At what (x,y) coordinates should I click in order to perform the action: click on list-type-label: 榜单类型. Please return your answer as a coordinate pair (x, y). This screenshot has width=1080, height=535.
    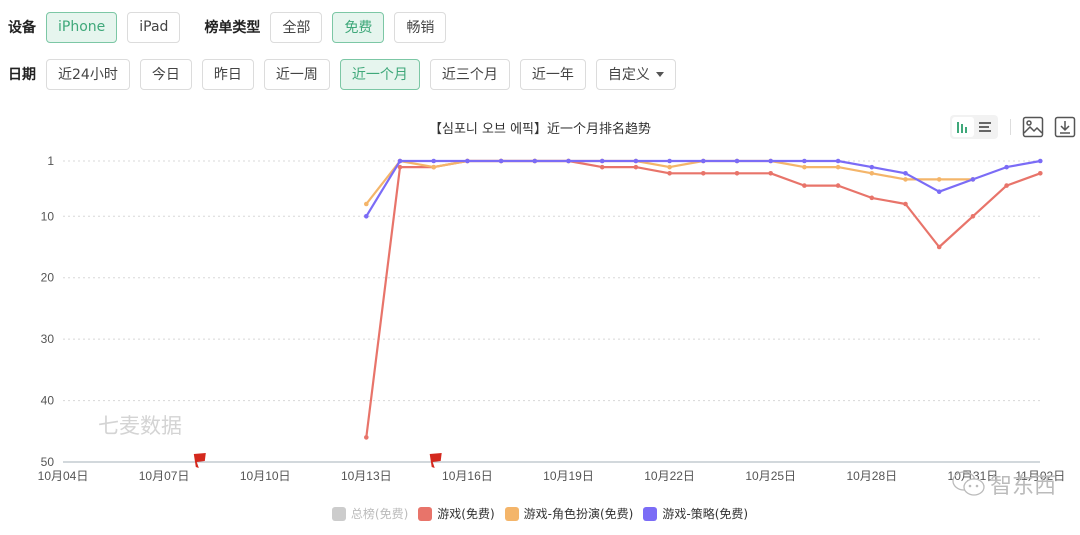
    Looking at the image, I should click on (232, 28).